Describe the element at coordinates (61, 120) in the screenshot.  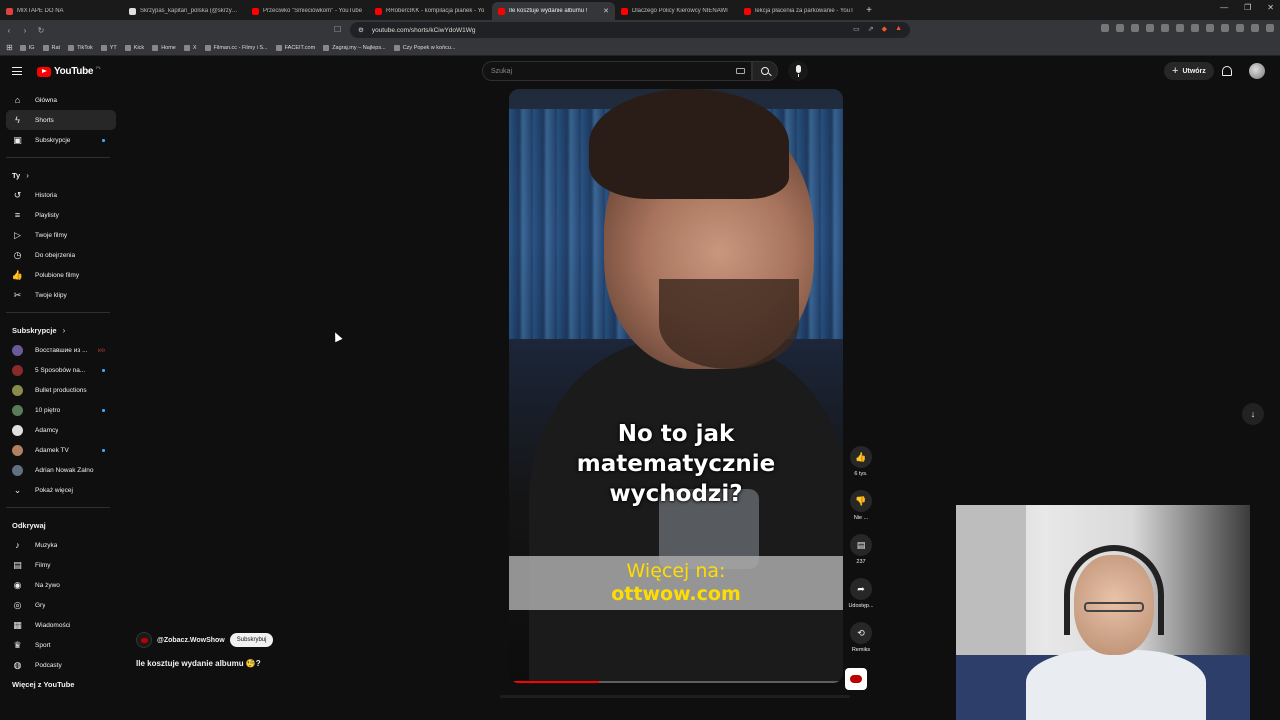
I see `sidebar-item: ϟ Shorts` at that location.